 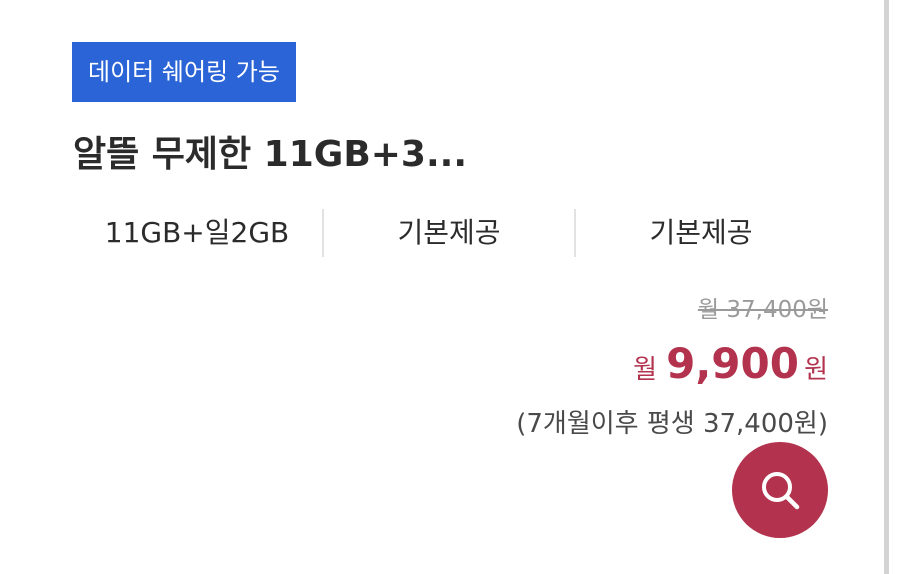 I want to click on search-button, so click(x=780, y=490).